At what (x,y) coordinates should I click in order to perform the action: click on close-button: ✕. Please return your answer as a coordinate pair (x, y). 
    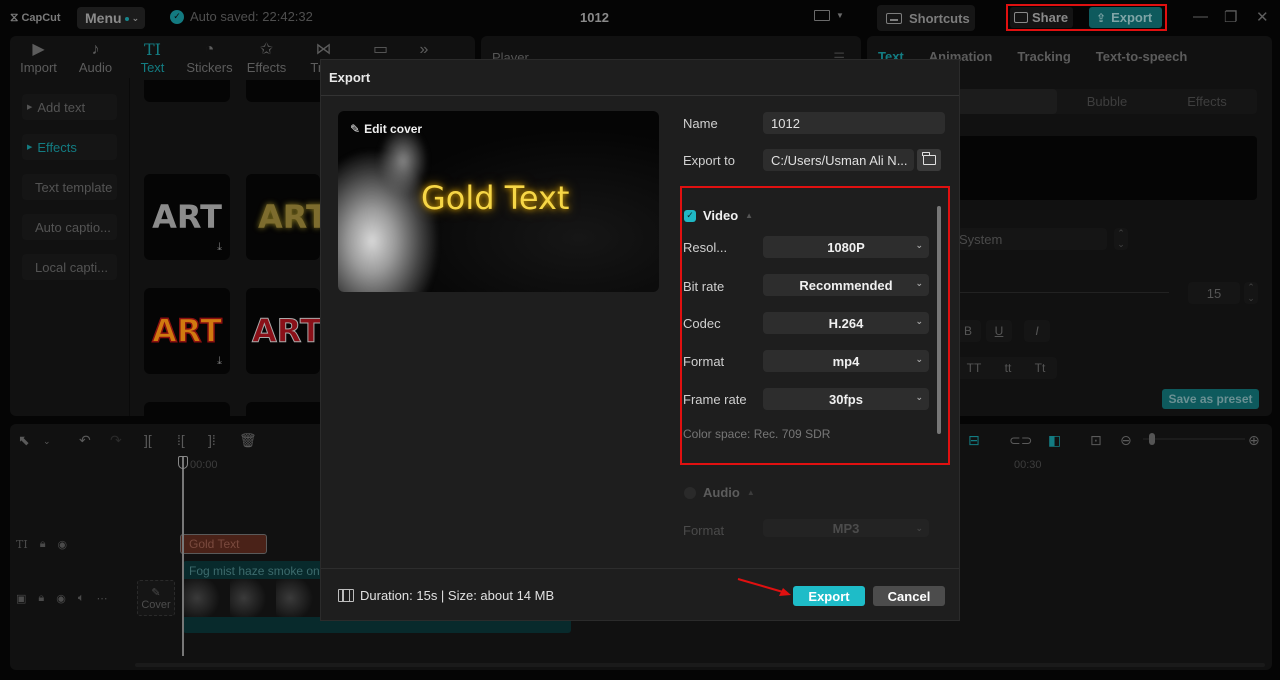
    Looking at the image, I should click on (1262, 17).